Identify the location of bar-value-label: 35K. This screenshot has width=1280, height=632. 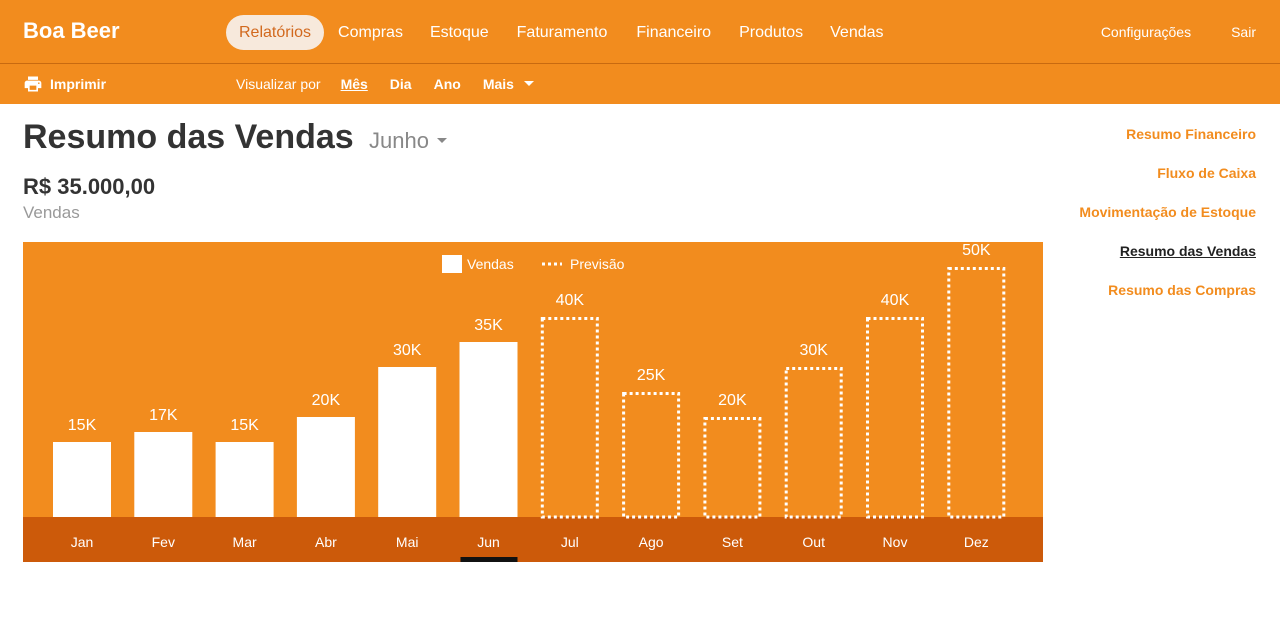
(488, 325).